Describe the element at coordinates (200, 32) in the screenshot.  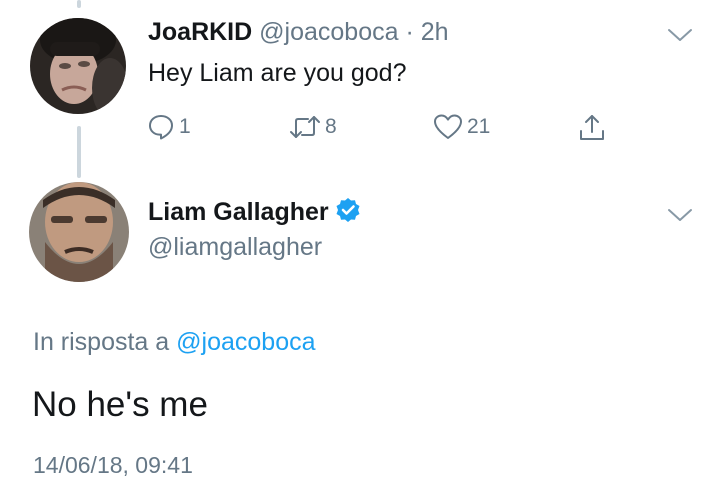
I see `reply-display-name: JoaRKID` at that location.